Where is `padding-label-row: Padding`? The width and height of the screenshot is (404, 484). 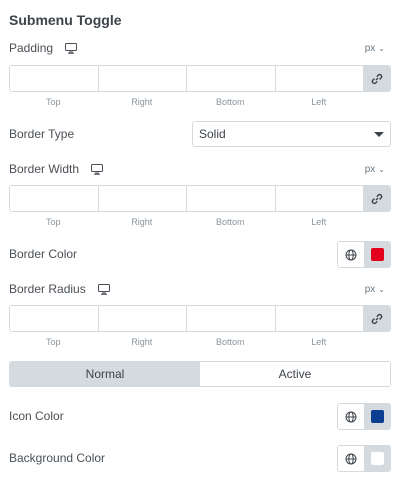
padding-label-row: Padding is located at coordinates (43, 48).